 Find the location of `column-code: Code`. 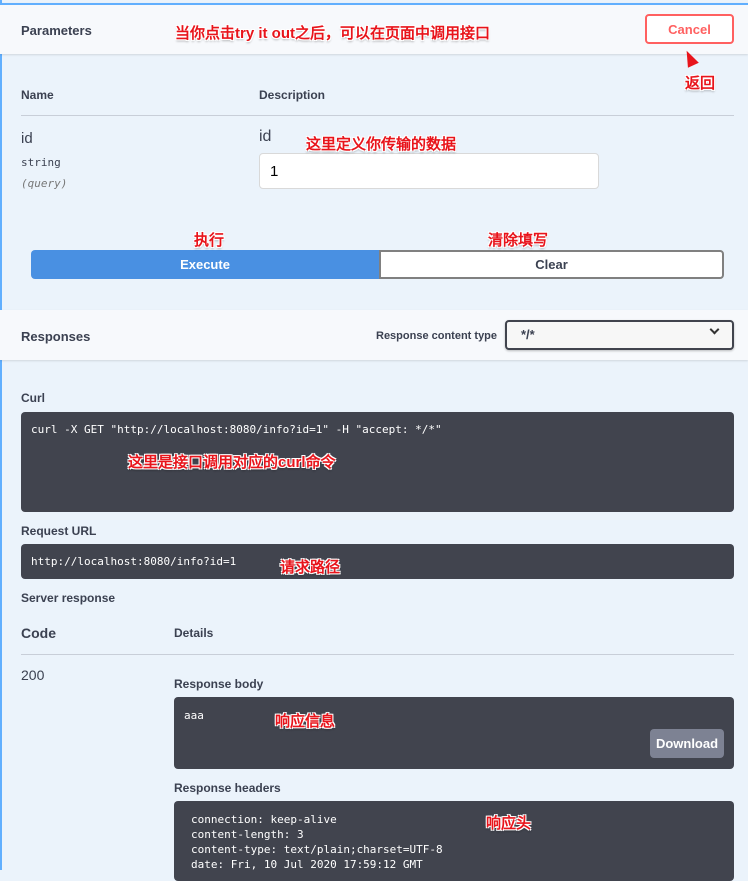

column-code: Code is located at coordinates (38, 633).